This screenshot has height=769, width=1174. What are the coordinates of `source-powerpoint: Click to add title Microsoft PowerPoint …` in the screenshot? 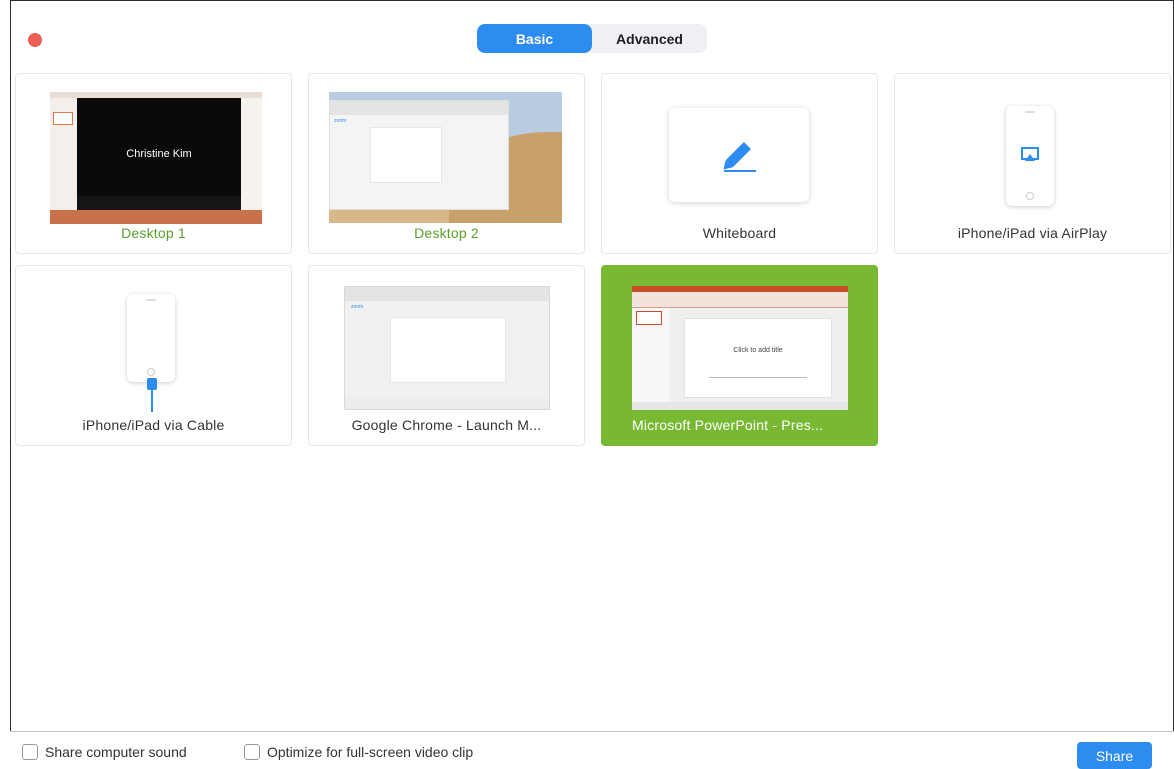 It's located at (739, 355).